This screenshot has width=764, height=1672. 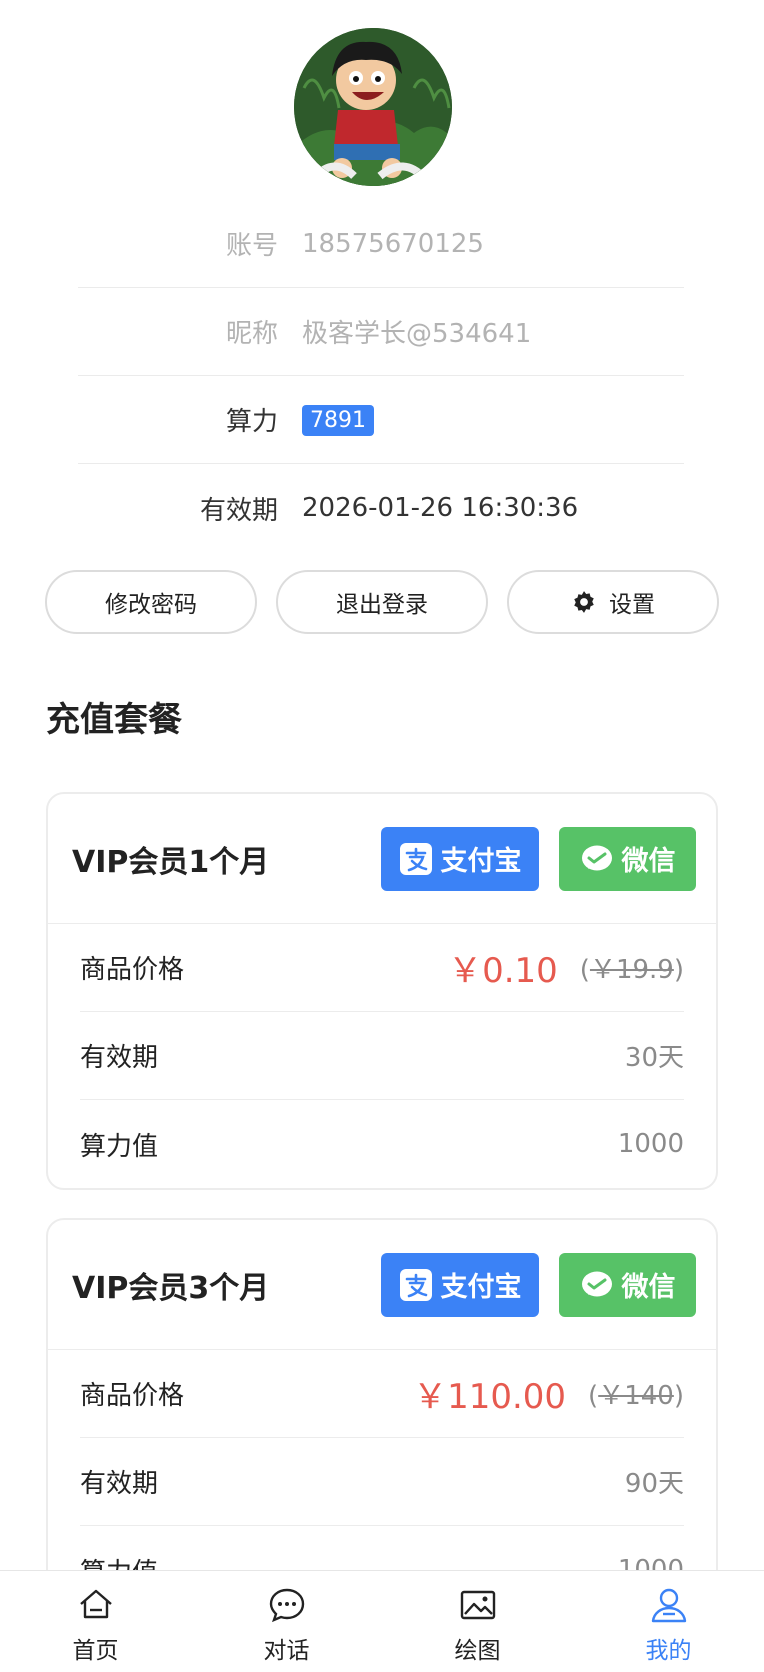 I want to click on bottom-tab-bar: 首页 对话 绘图 我的, so click(x=382, y=1621).